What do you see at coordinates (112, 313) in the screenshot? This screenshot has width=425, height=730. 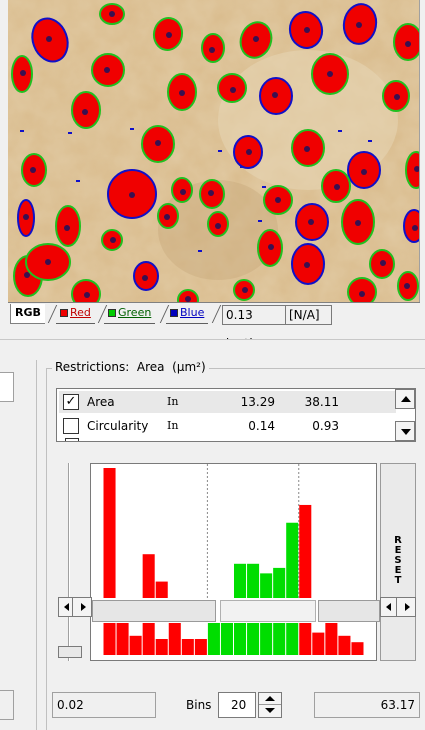 I see `green-swatch-icon` at bounding box center [112, 313].